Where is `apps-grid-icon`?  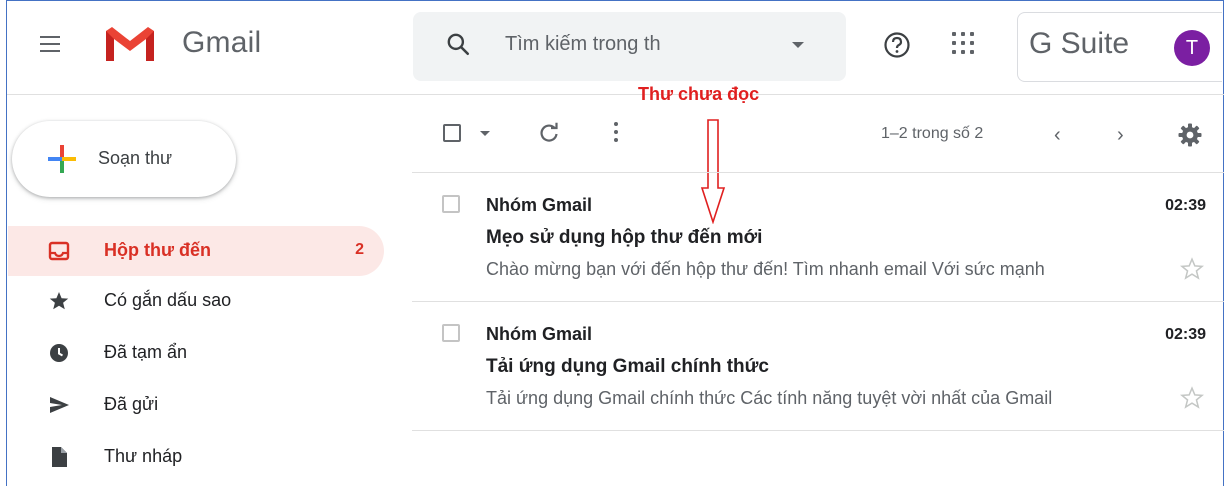 apps-grid-icon is located at coordinates (964, 44).